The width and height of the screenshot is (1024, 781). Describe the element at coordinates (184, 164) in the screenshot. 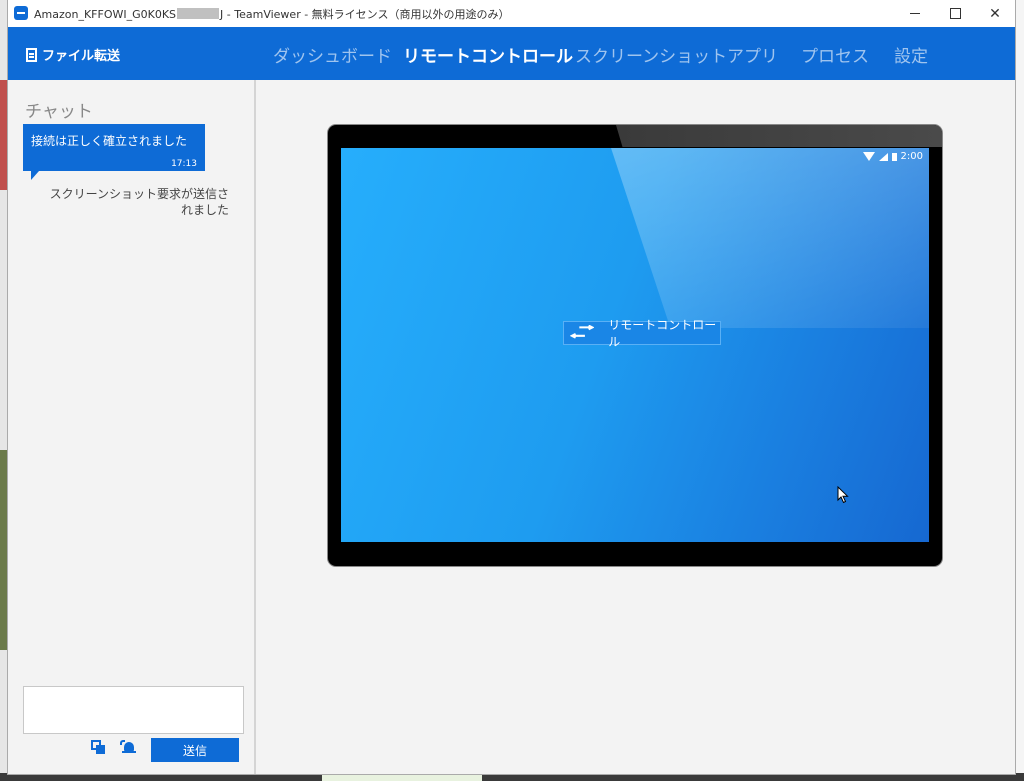

I see `chat-message-time: 17:13` at that location.